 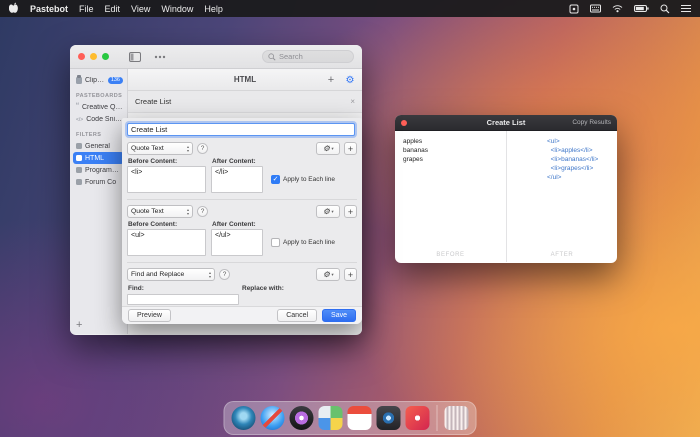 I want to click on safari-icon, so click(x=272, y=418).